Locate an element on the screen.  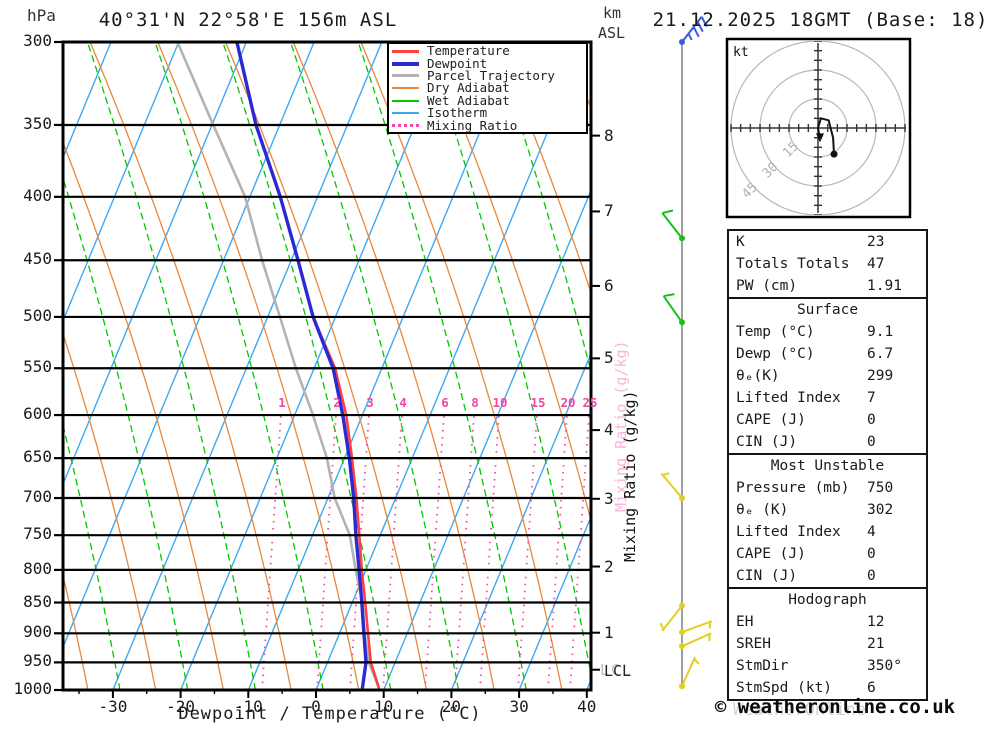
mixing-ratio-tick-label: 10 is located at coordinates (500, 402).